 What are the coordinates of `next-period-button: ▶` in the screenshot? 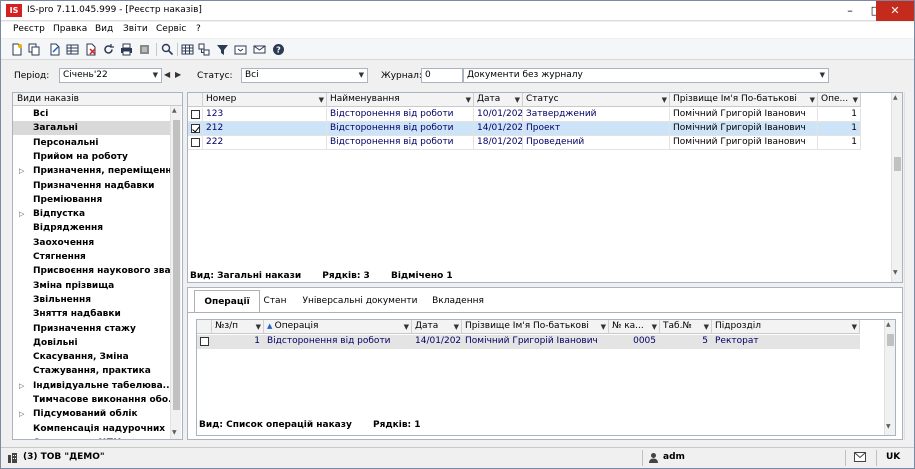 It's located at (178, 74).